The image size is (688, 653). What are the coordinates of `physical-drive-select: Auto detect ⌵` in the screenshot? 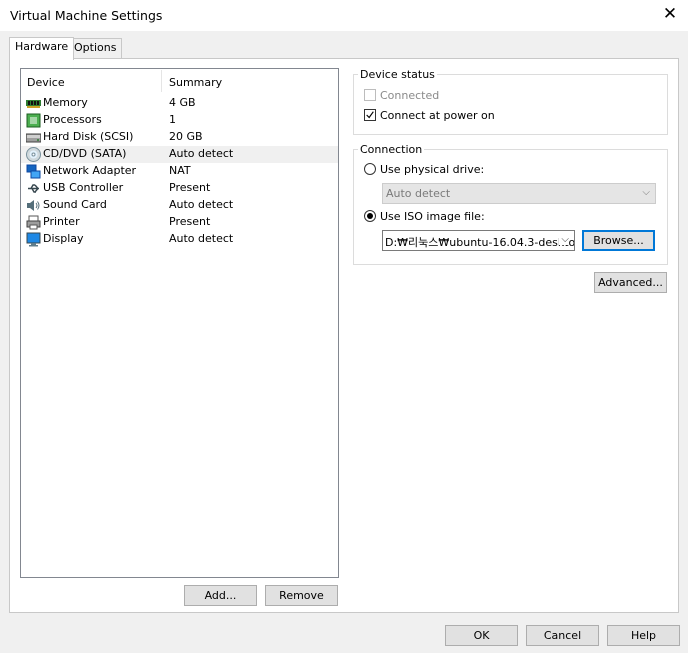 It's located at (519, 193).